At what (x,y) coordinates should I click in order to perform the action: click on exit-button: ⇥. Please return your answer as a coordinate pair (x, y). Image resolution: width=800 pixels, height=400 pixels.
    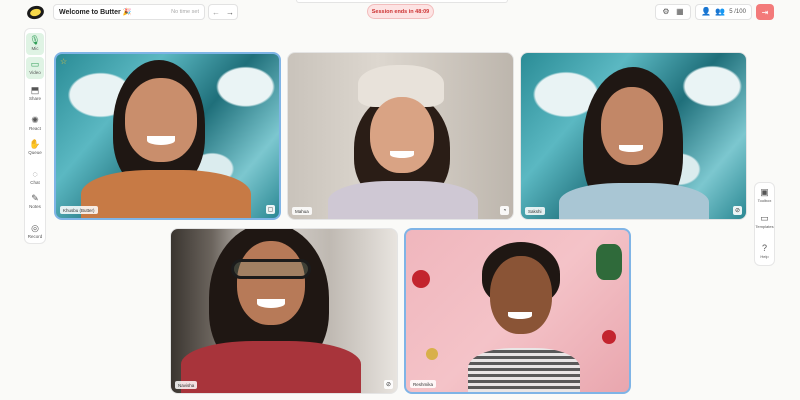
    Looking at the image, I should click on (765, 12).